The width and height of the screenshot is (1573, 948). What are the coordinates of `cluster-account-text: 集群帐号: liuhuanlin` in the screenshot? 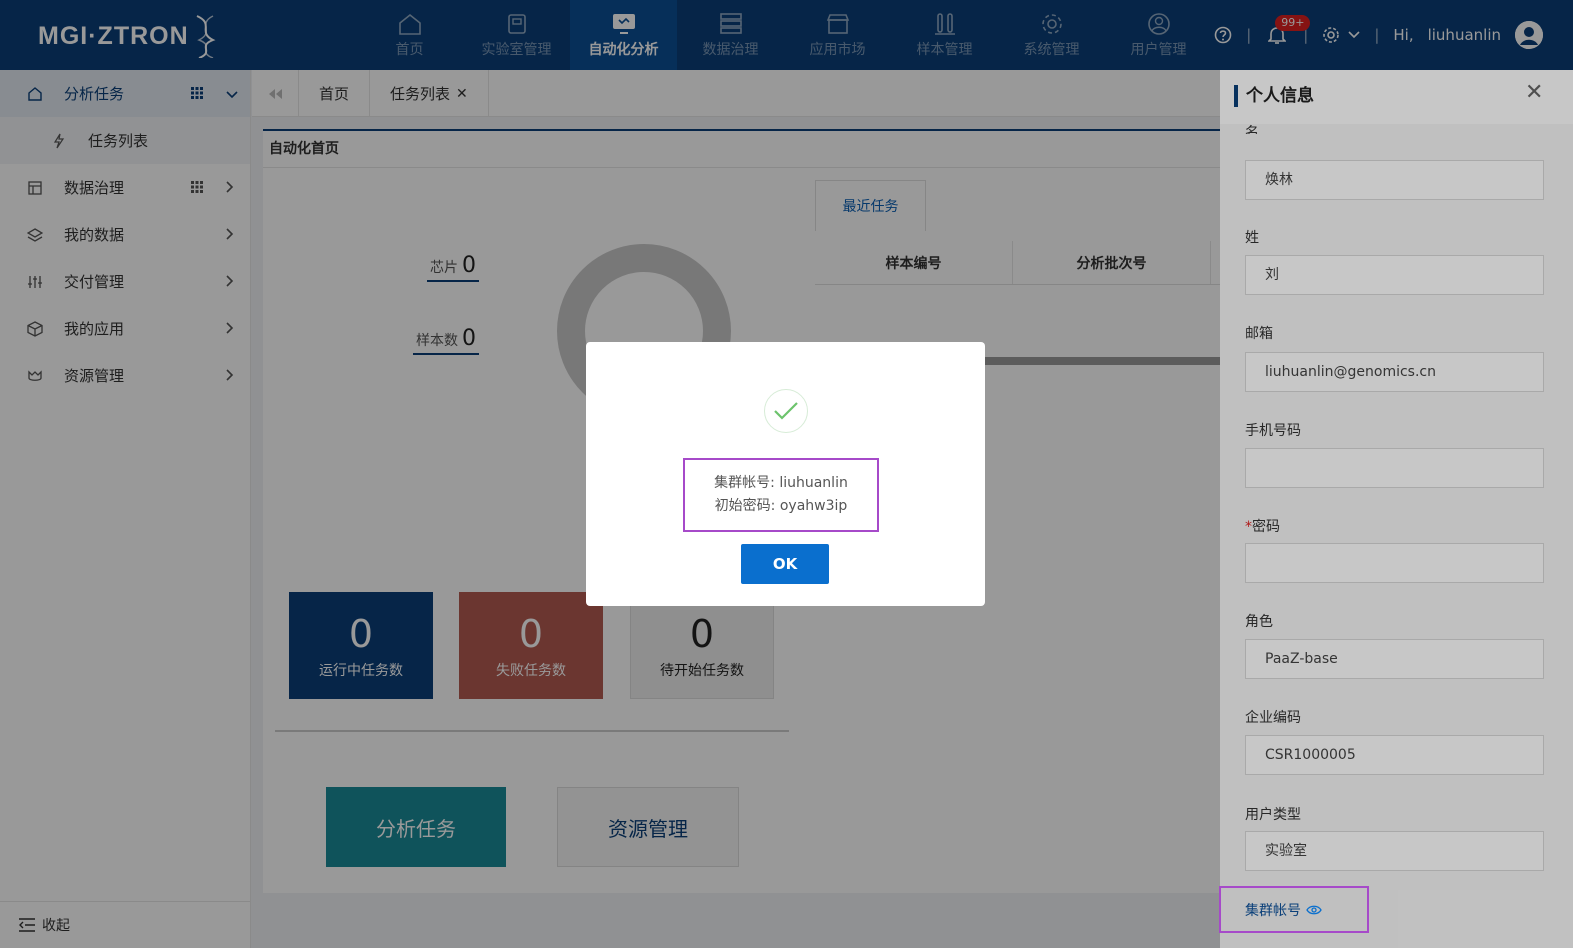 It's located at (781, 483).